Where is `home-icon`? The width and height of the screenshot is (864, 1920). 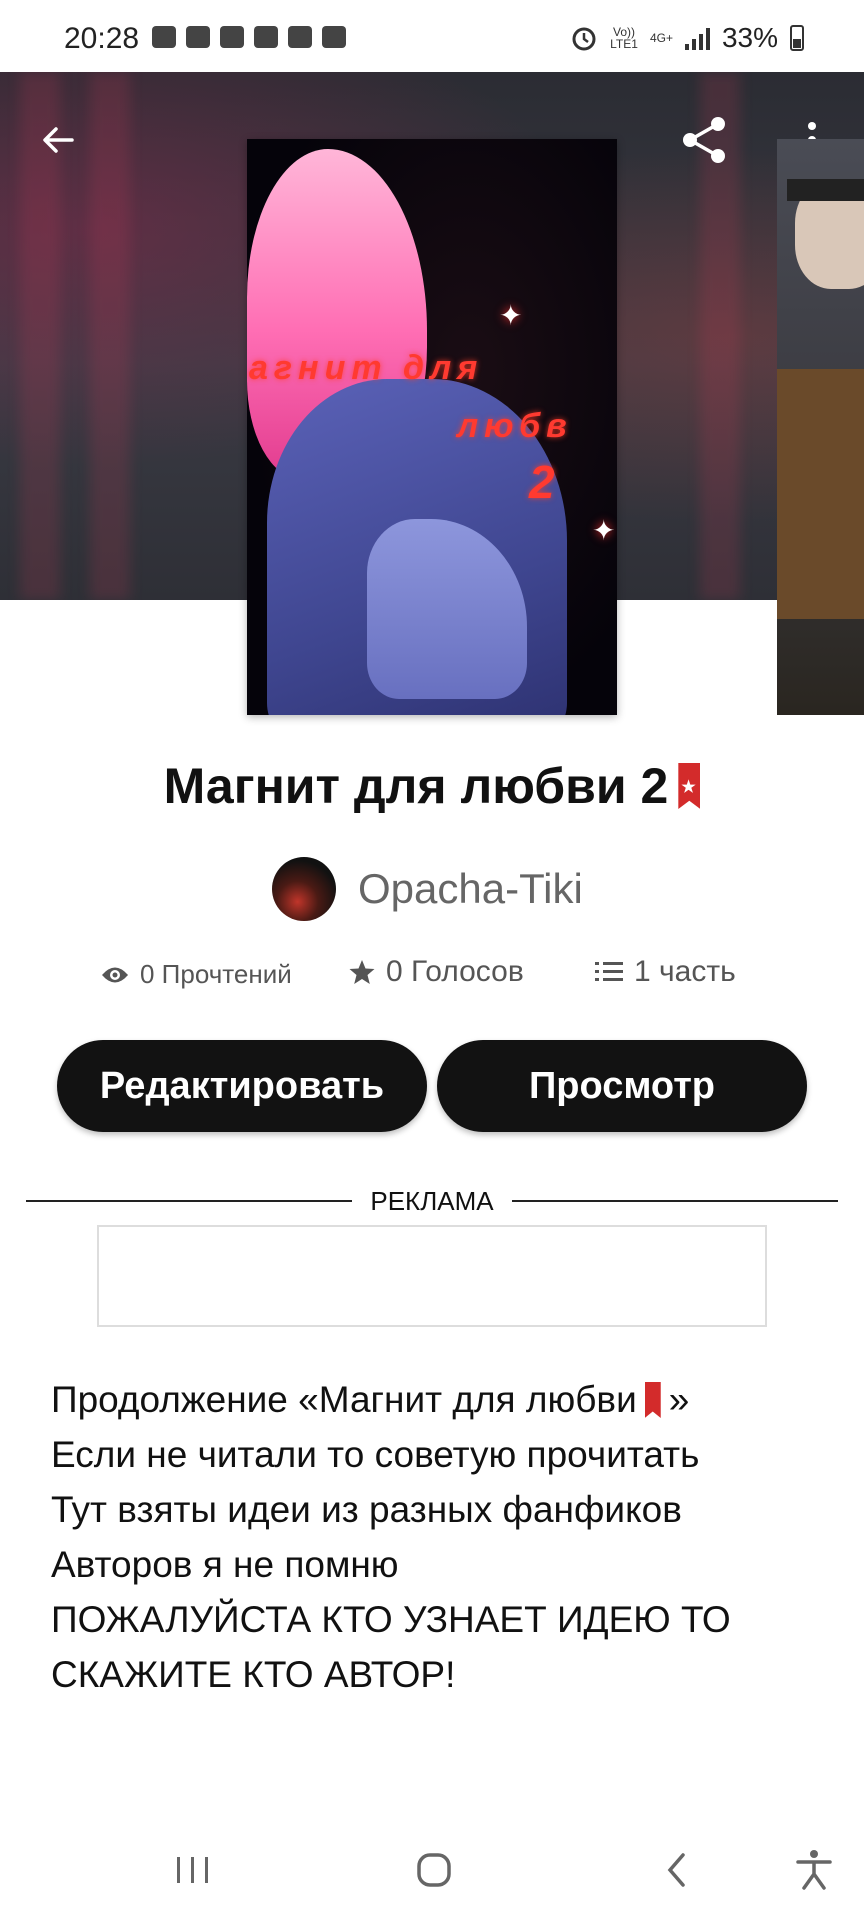 home-icon is located at coordinates (434, 1870).